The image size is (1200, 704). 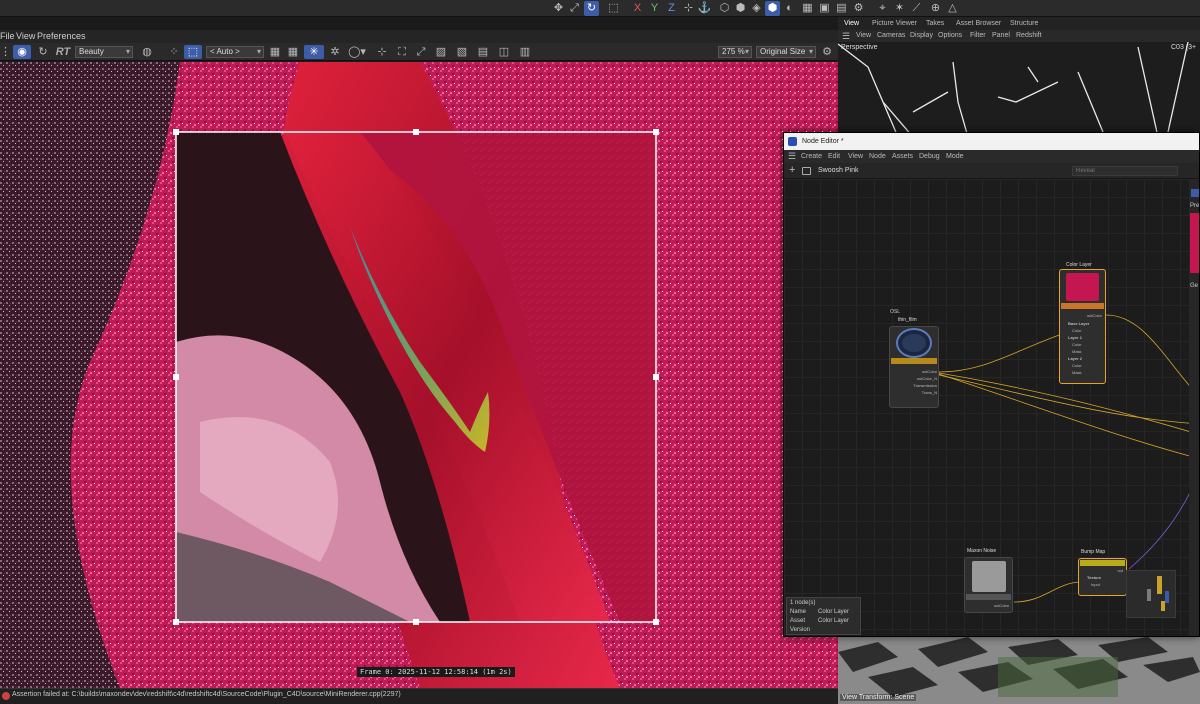 I want to click on rt-toggle: RT, so click(x=63, y=52).